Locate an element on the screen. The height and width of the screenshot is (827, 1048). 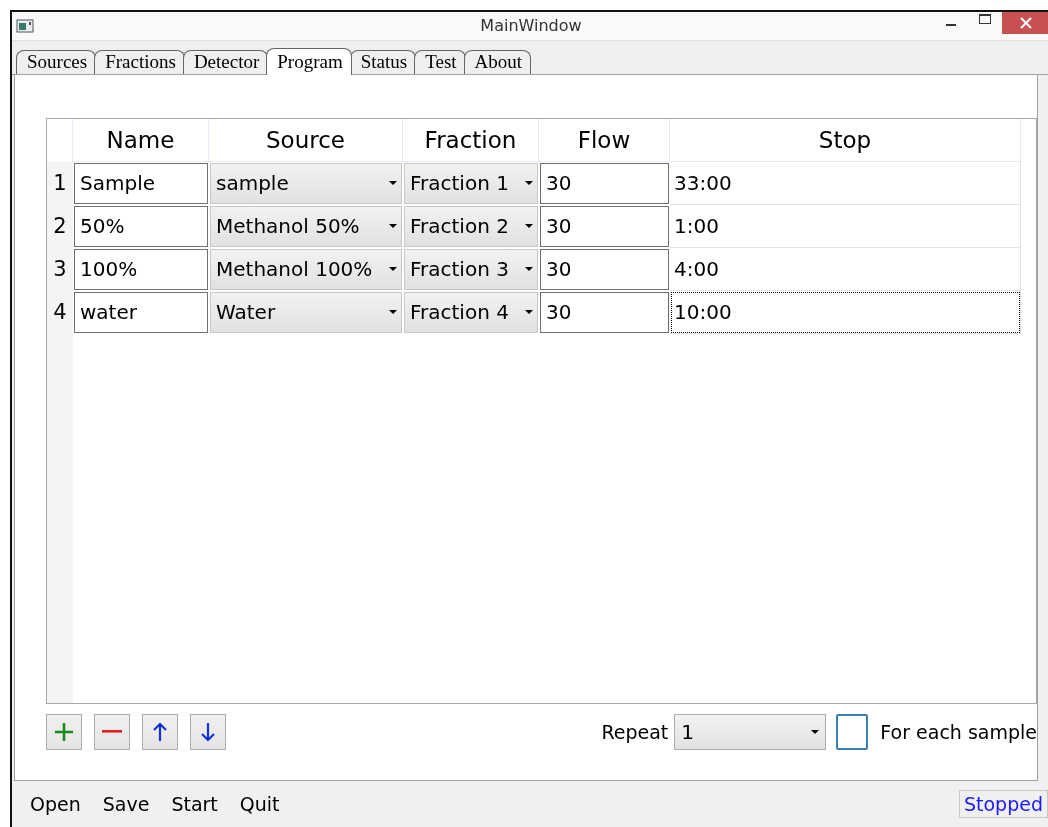
close-icon is located at coordinates (1026, 23).